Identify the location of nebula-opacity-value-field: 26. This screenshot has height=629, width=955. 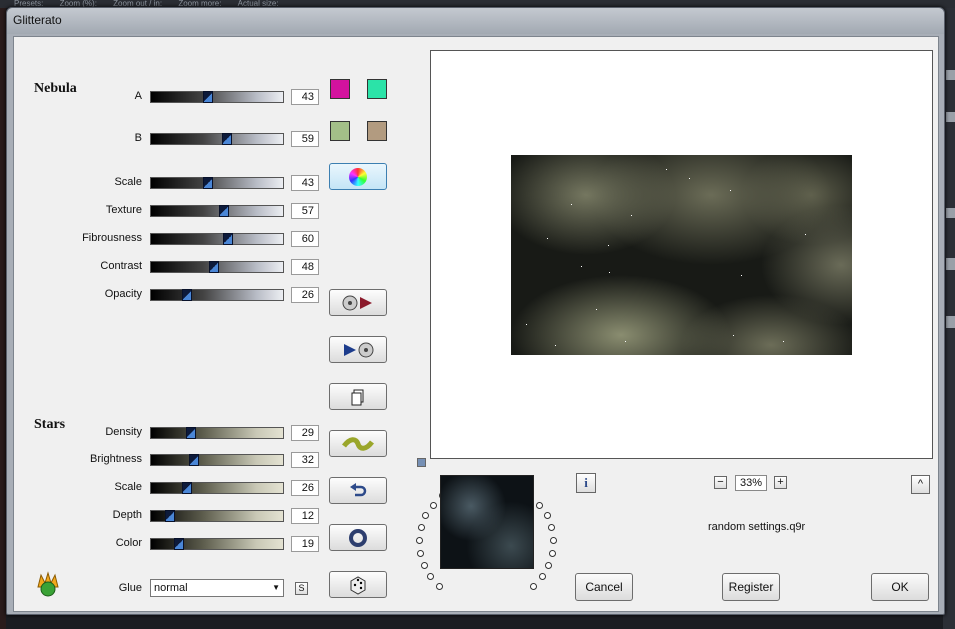
(305, 295).